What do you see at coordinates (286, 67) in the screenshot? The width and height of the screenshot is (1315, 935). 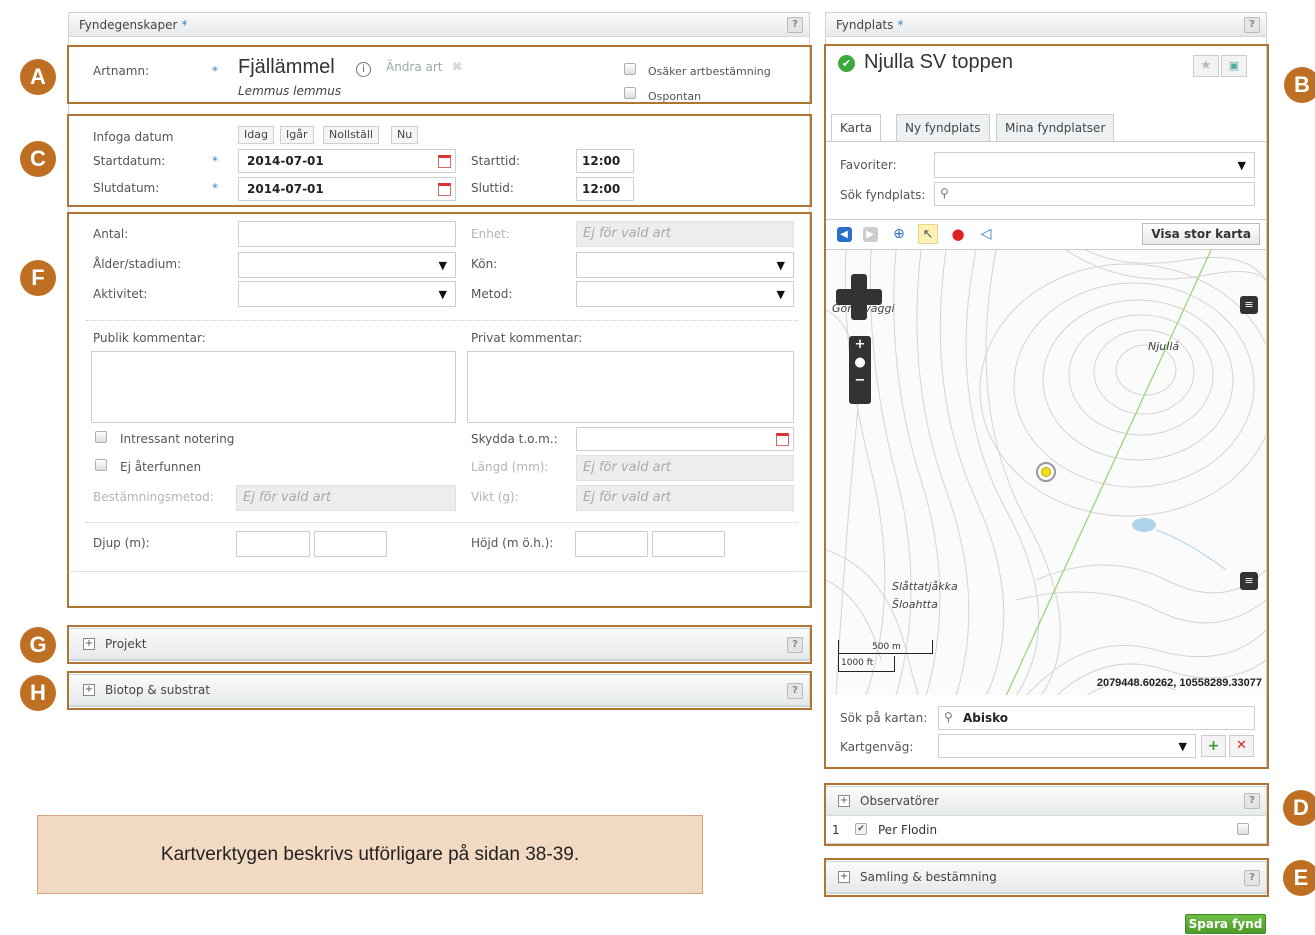 I see `species-name: Fjällämmel` at bounding box center [286, 67].